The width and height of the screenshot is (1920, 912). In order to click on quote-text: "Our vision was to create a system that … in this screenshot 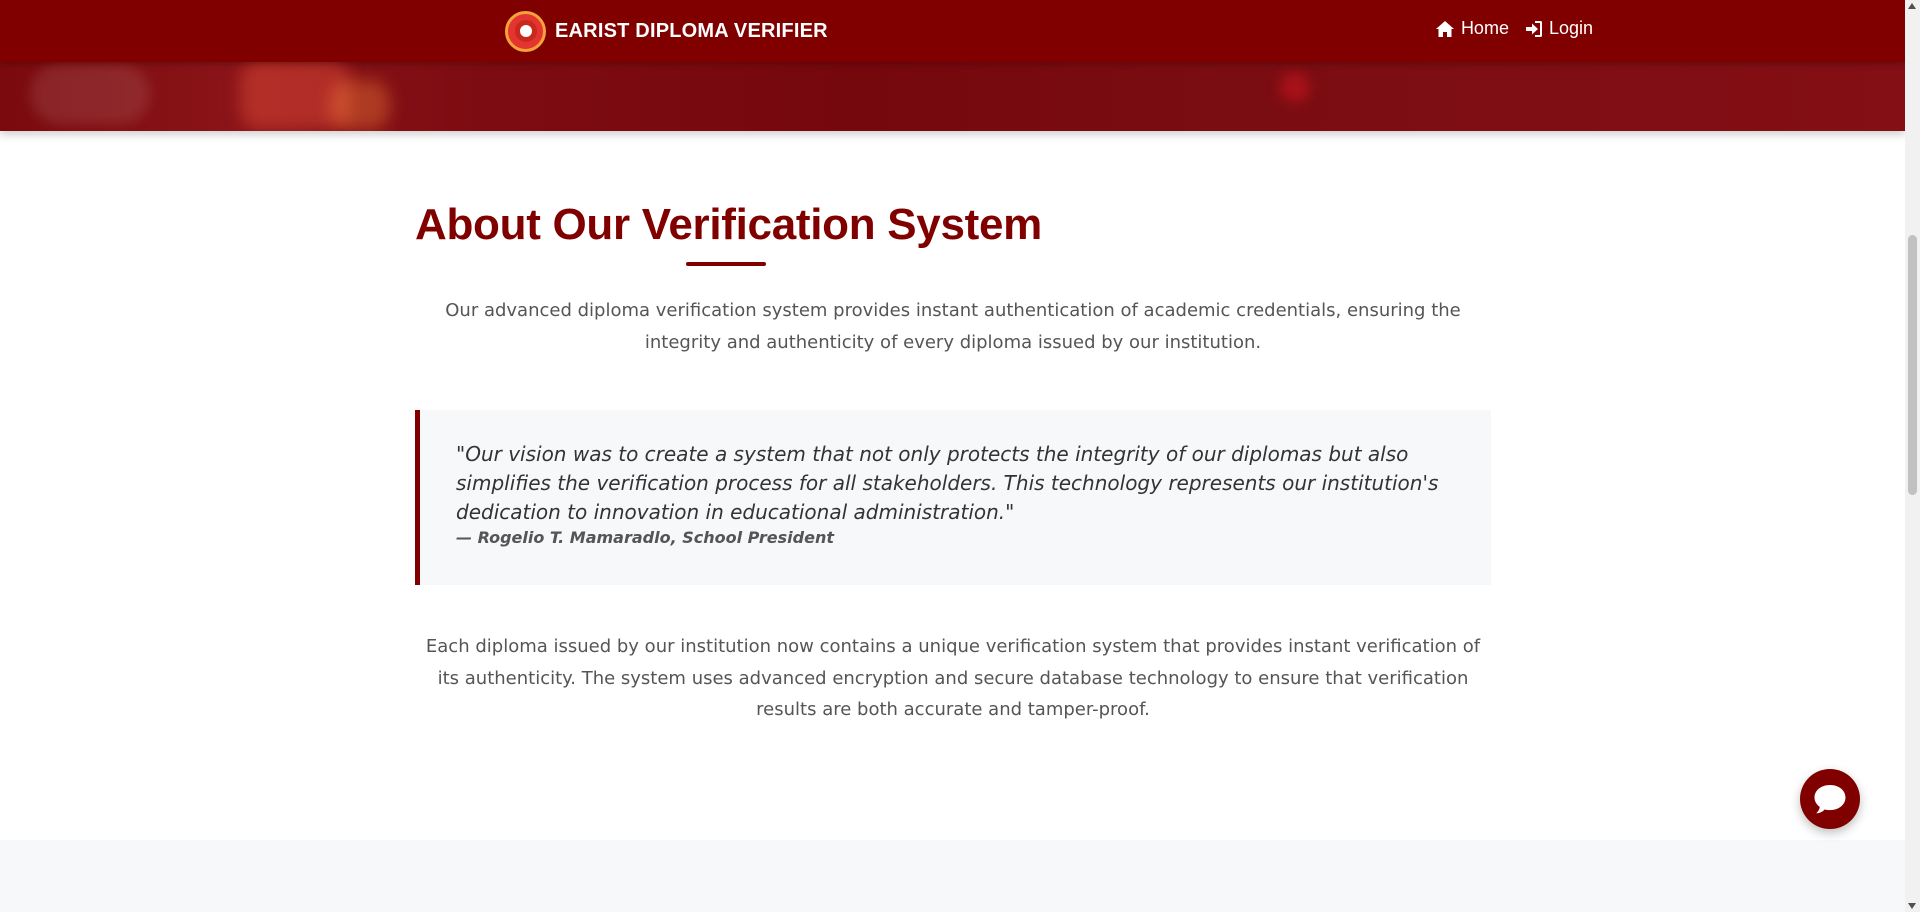, I will do `click(947, 483)`.